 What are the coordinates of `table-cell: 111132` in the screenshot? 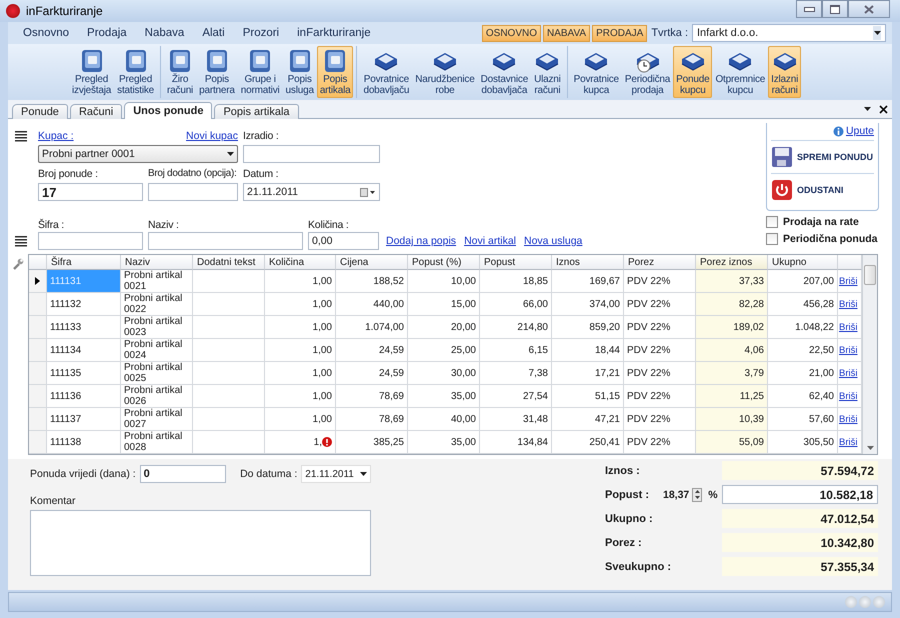 It's located at (84, 304).